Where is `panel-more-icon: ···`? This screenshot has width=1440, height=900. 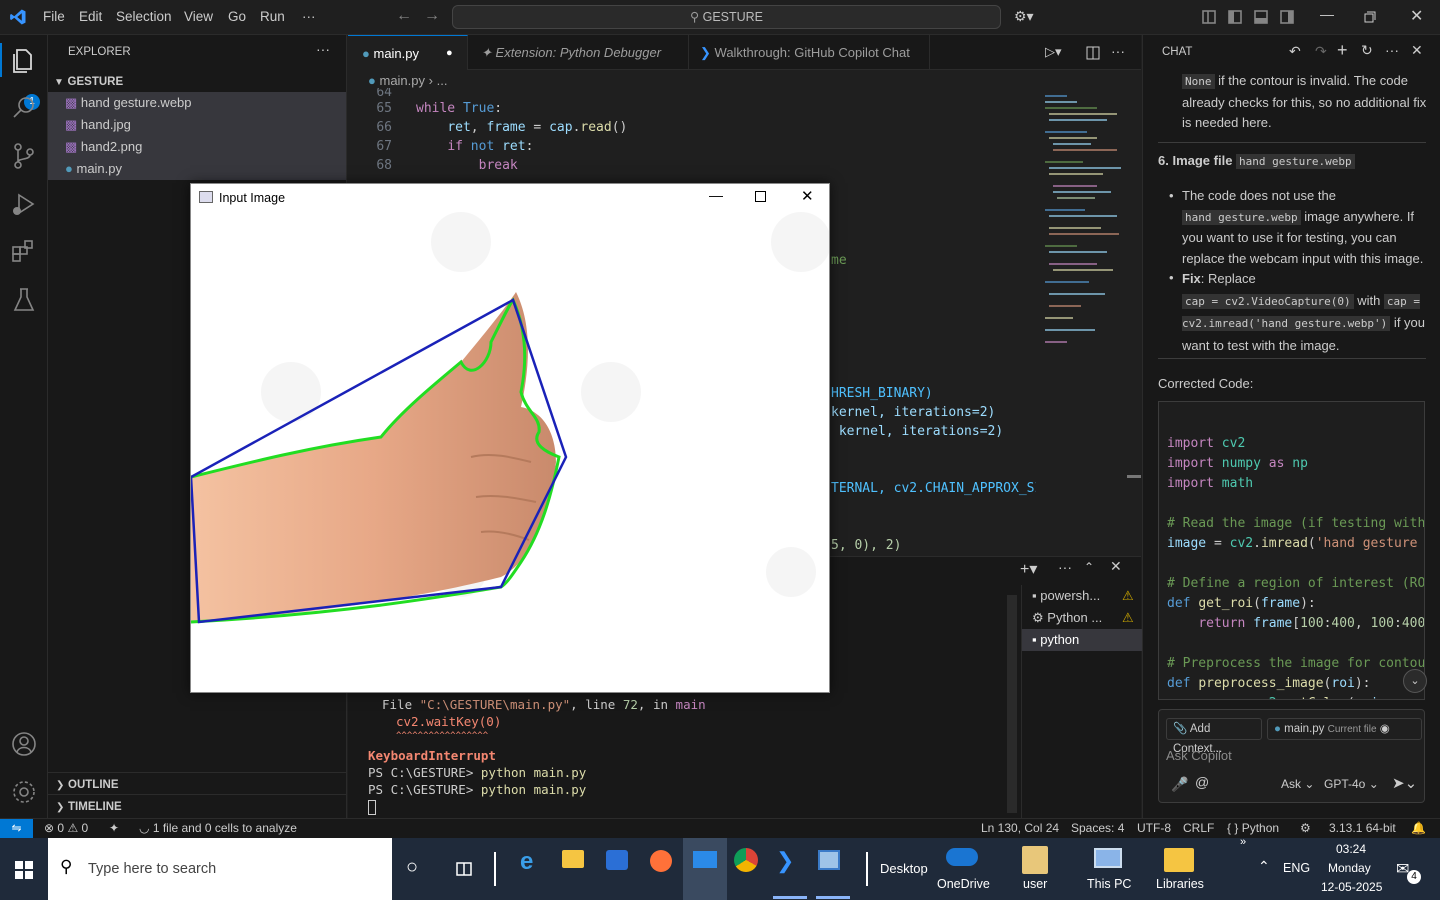 panel-more-icon: ··· is located at coordinates (1065, 567).